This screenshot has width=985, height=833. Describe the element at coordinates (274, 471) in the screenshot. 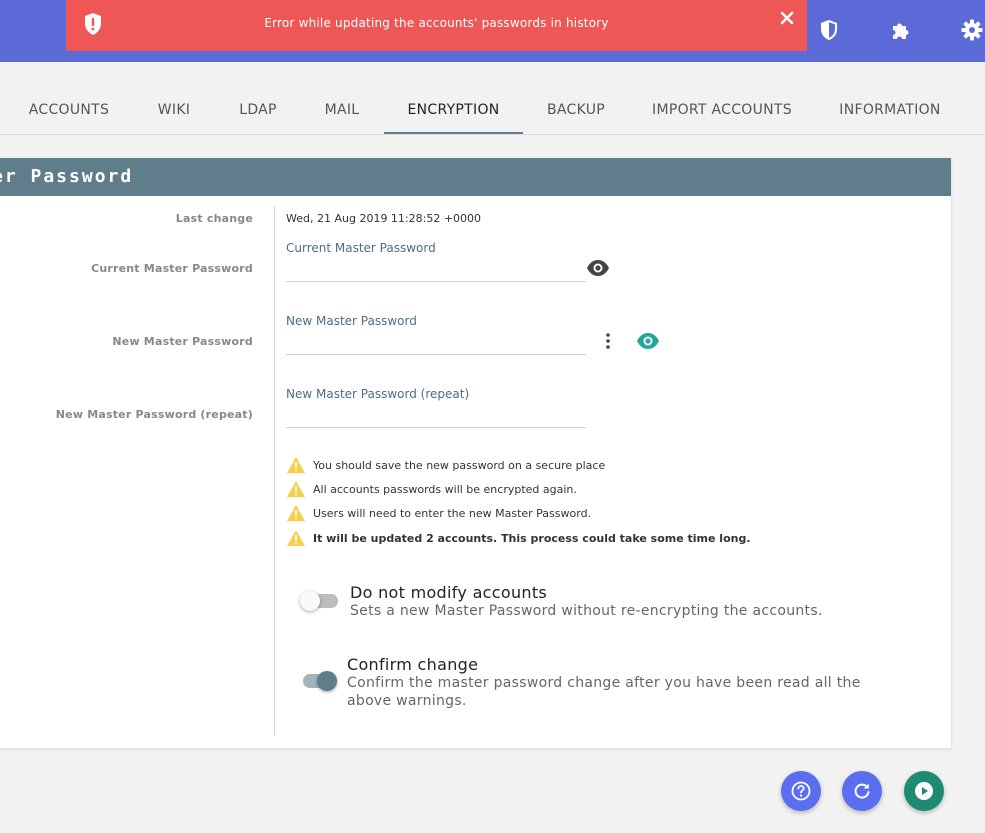

I see `divider` at that location.